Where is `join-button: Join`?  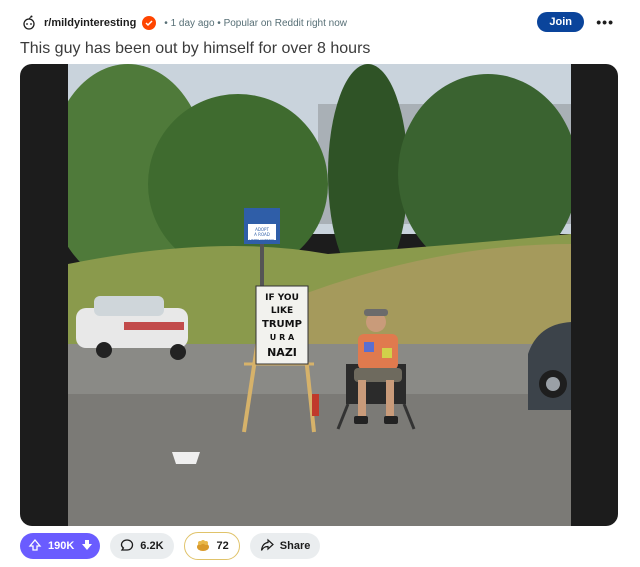
join-button: Join is located at coordinates (560, 22).